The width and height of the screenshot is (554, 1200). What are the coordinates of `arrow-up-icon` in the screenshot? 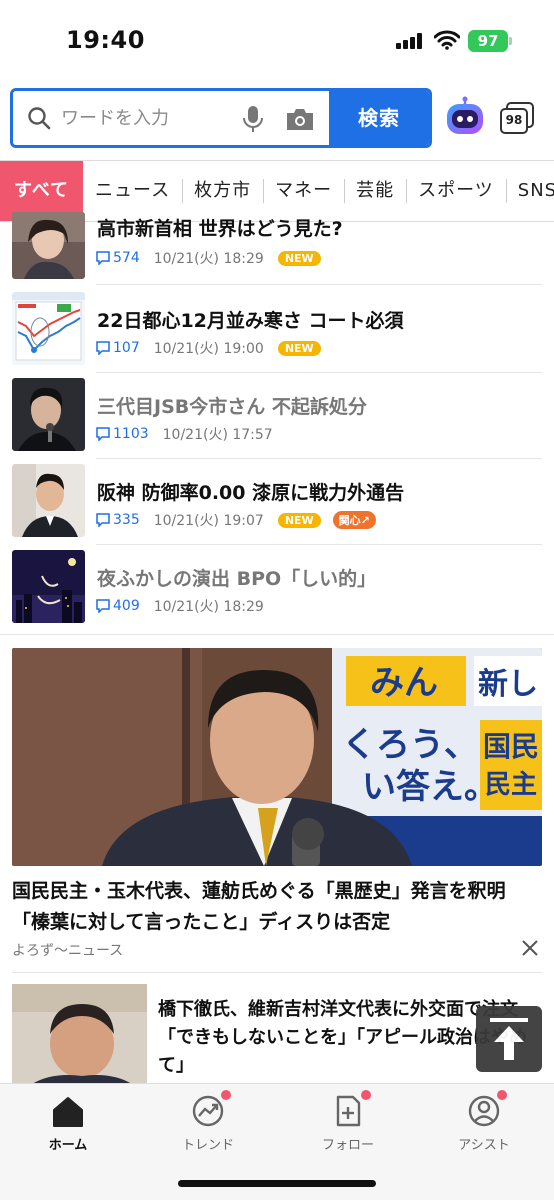 It's located at (509, 1039).